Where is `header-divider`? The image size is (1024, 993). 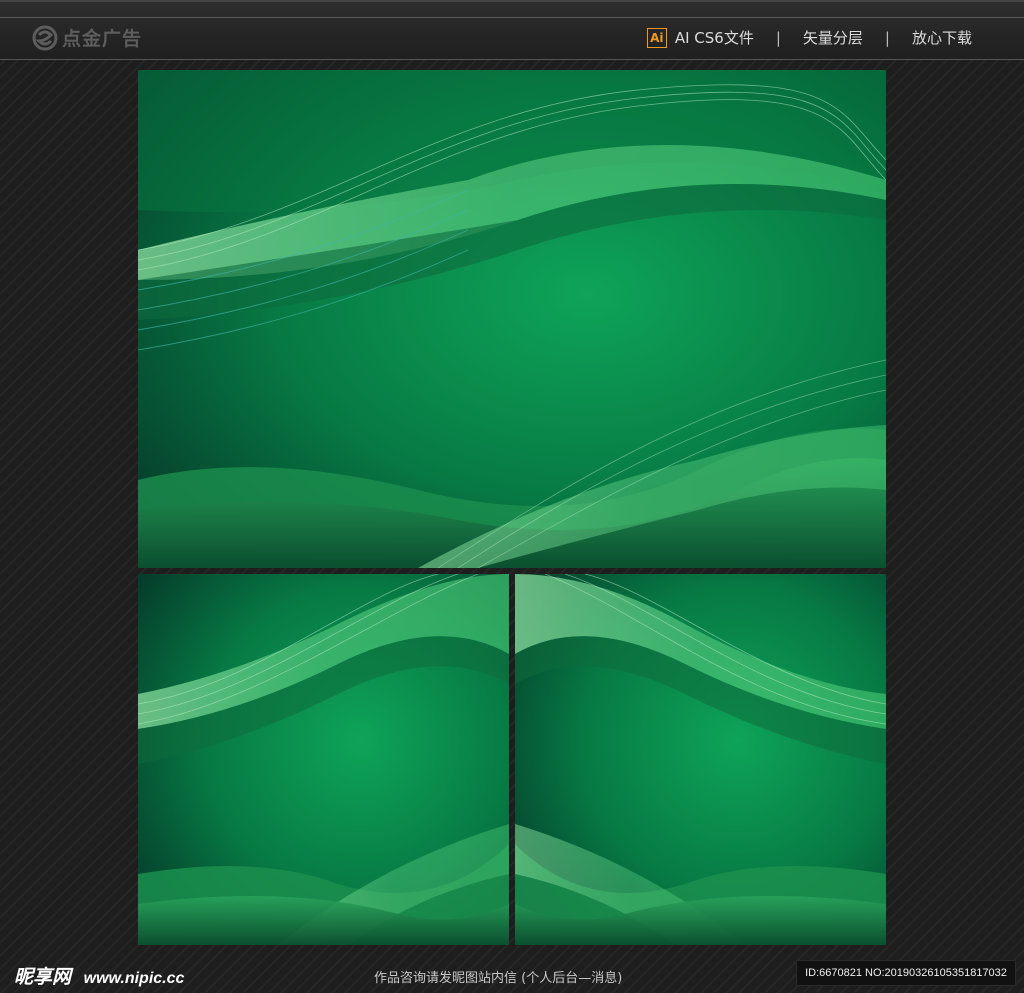
header-divider is located at coordinates (512, 17).